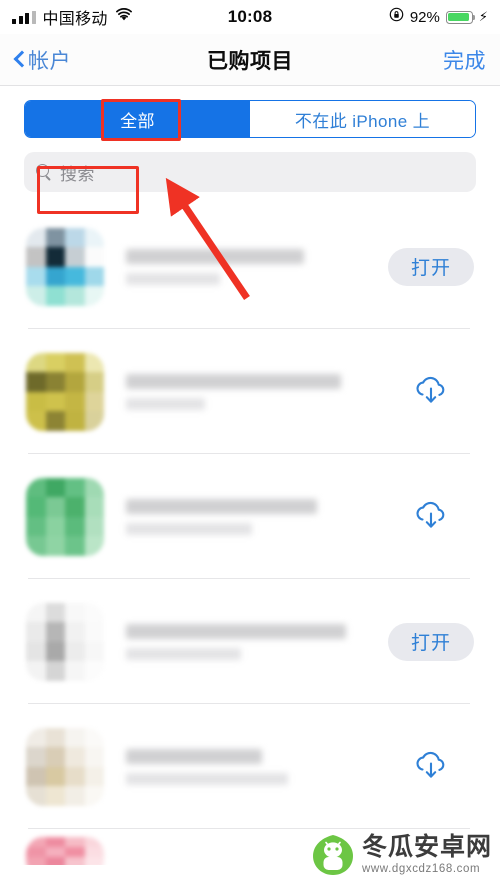  I want to click on status-bar-left: 中国移动, so click(72, 17).